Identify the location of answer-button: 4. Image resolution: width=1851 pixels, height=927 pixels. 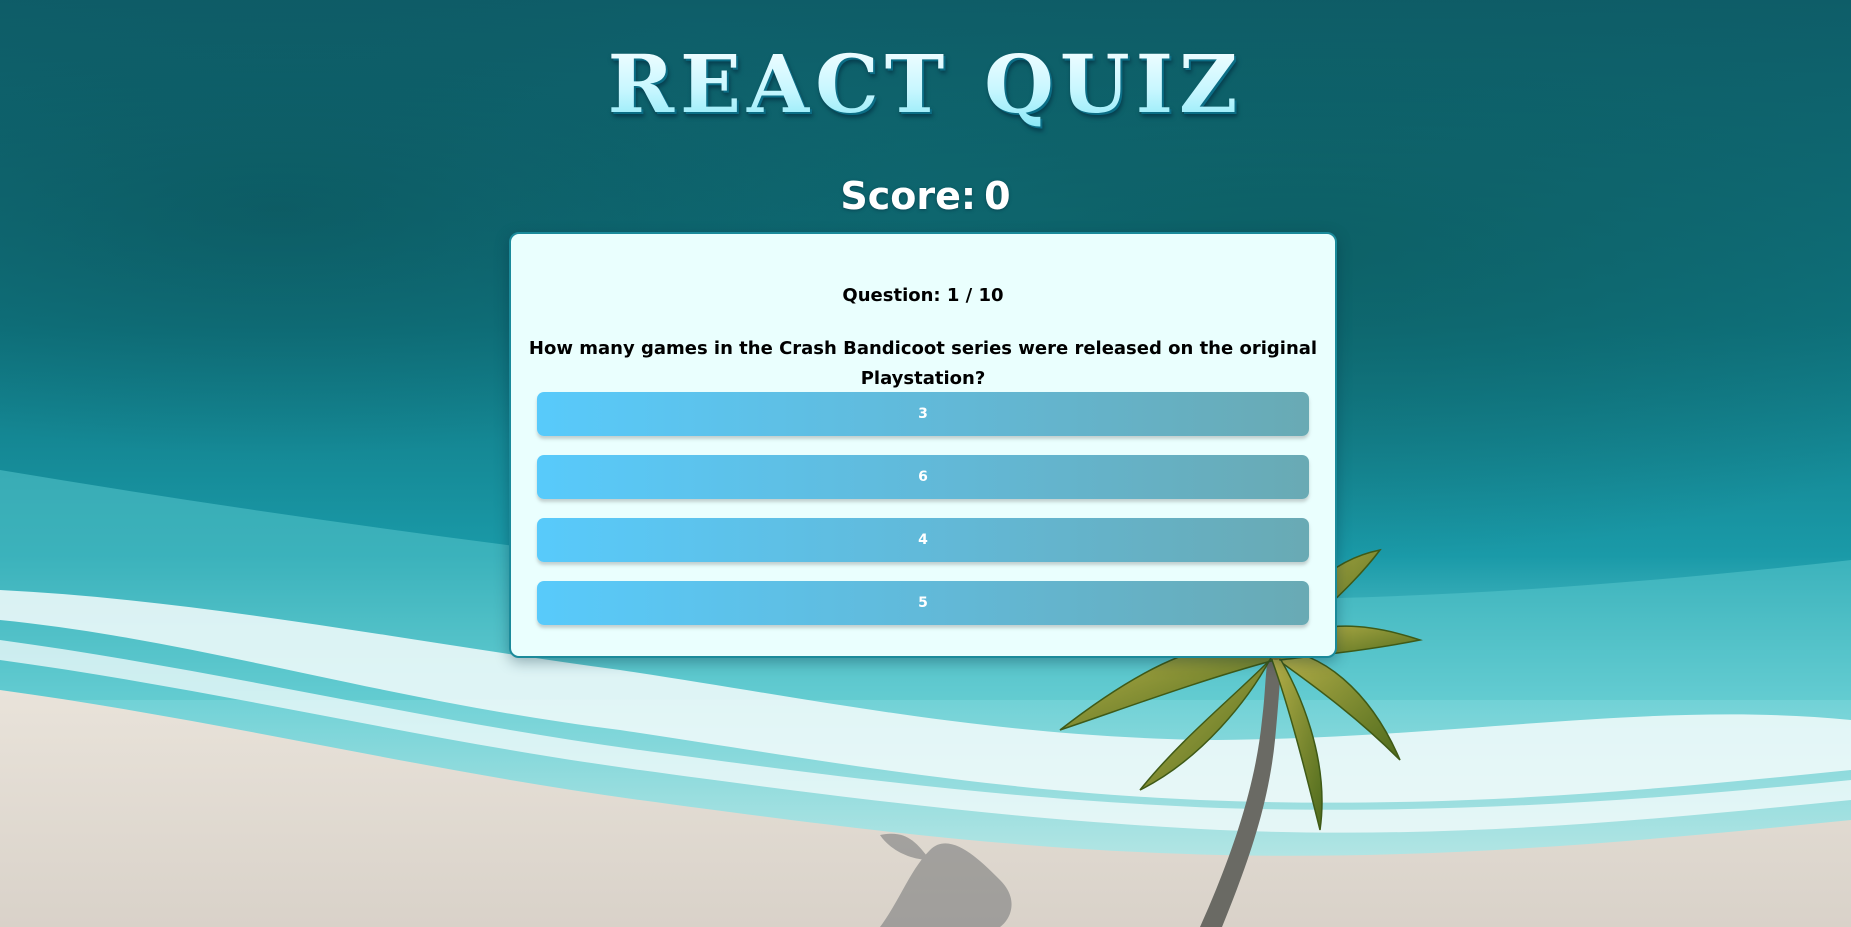
(923, 540).